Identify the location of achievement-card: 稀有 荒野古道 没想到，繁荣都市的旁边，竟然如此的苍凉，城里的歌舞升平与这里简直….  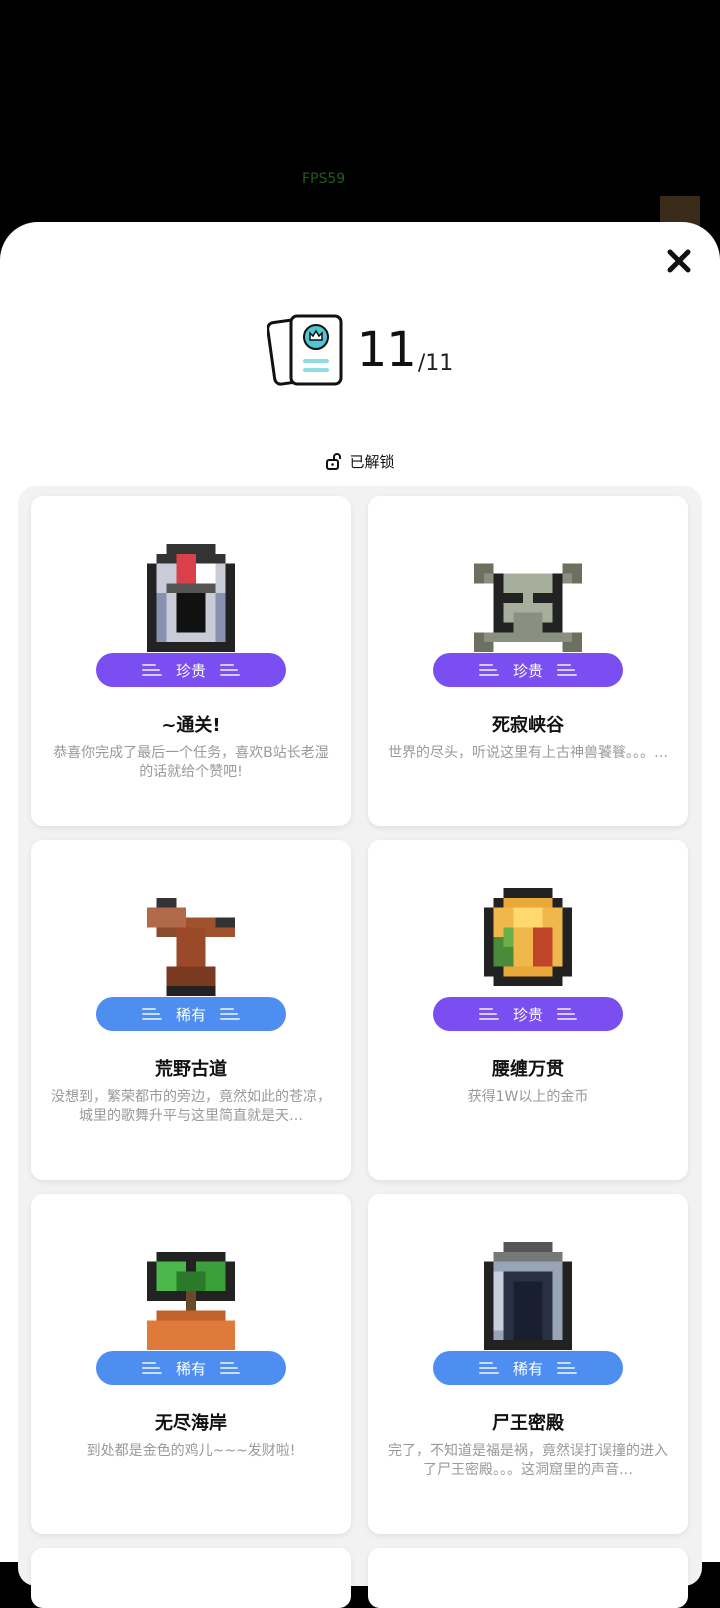
(191, 1010).